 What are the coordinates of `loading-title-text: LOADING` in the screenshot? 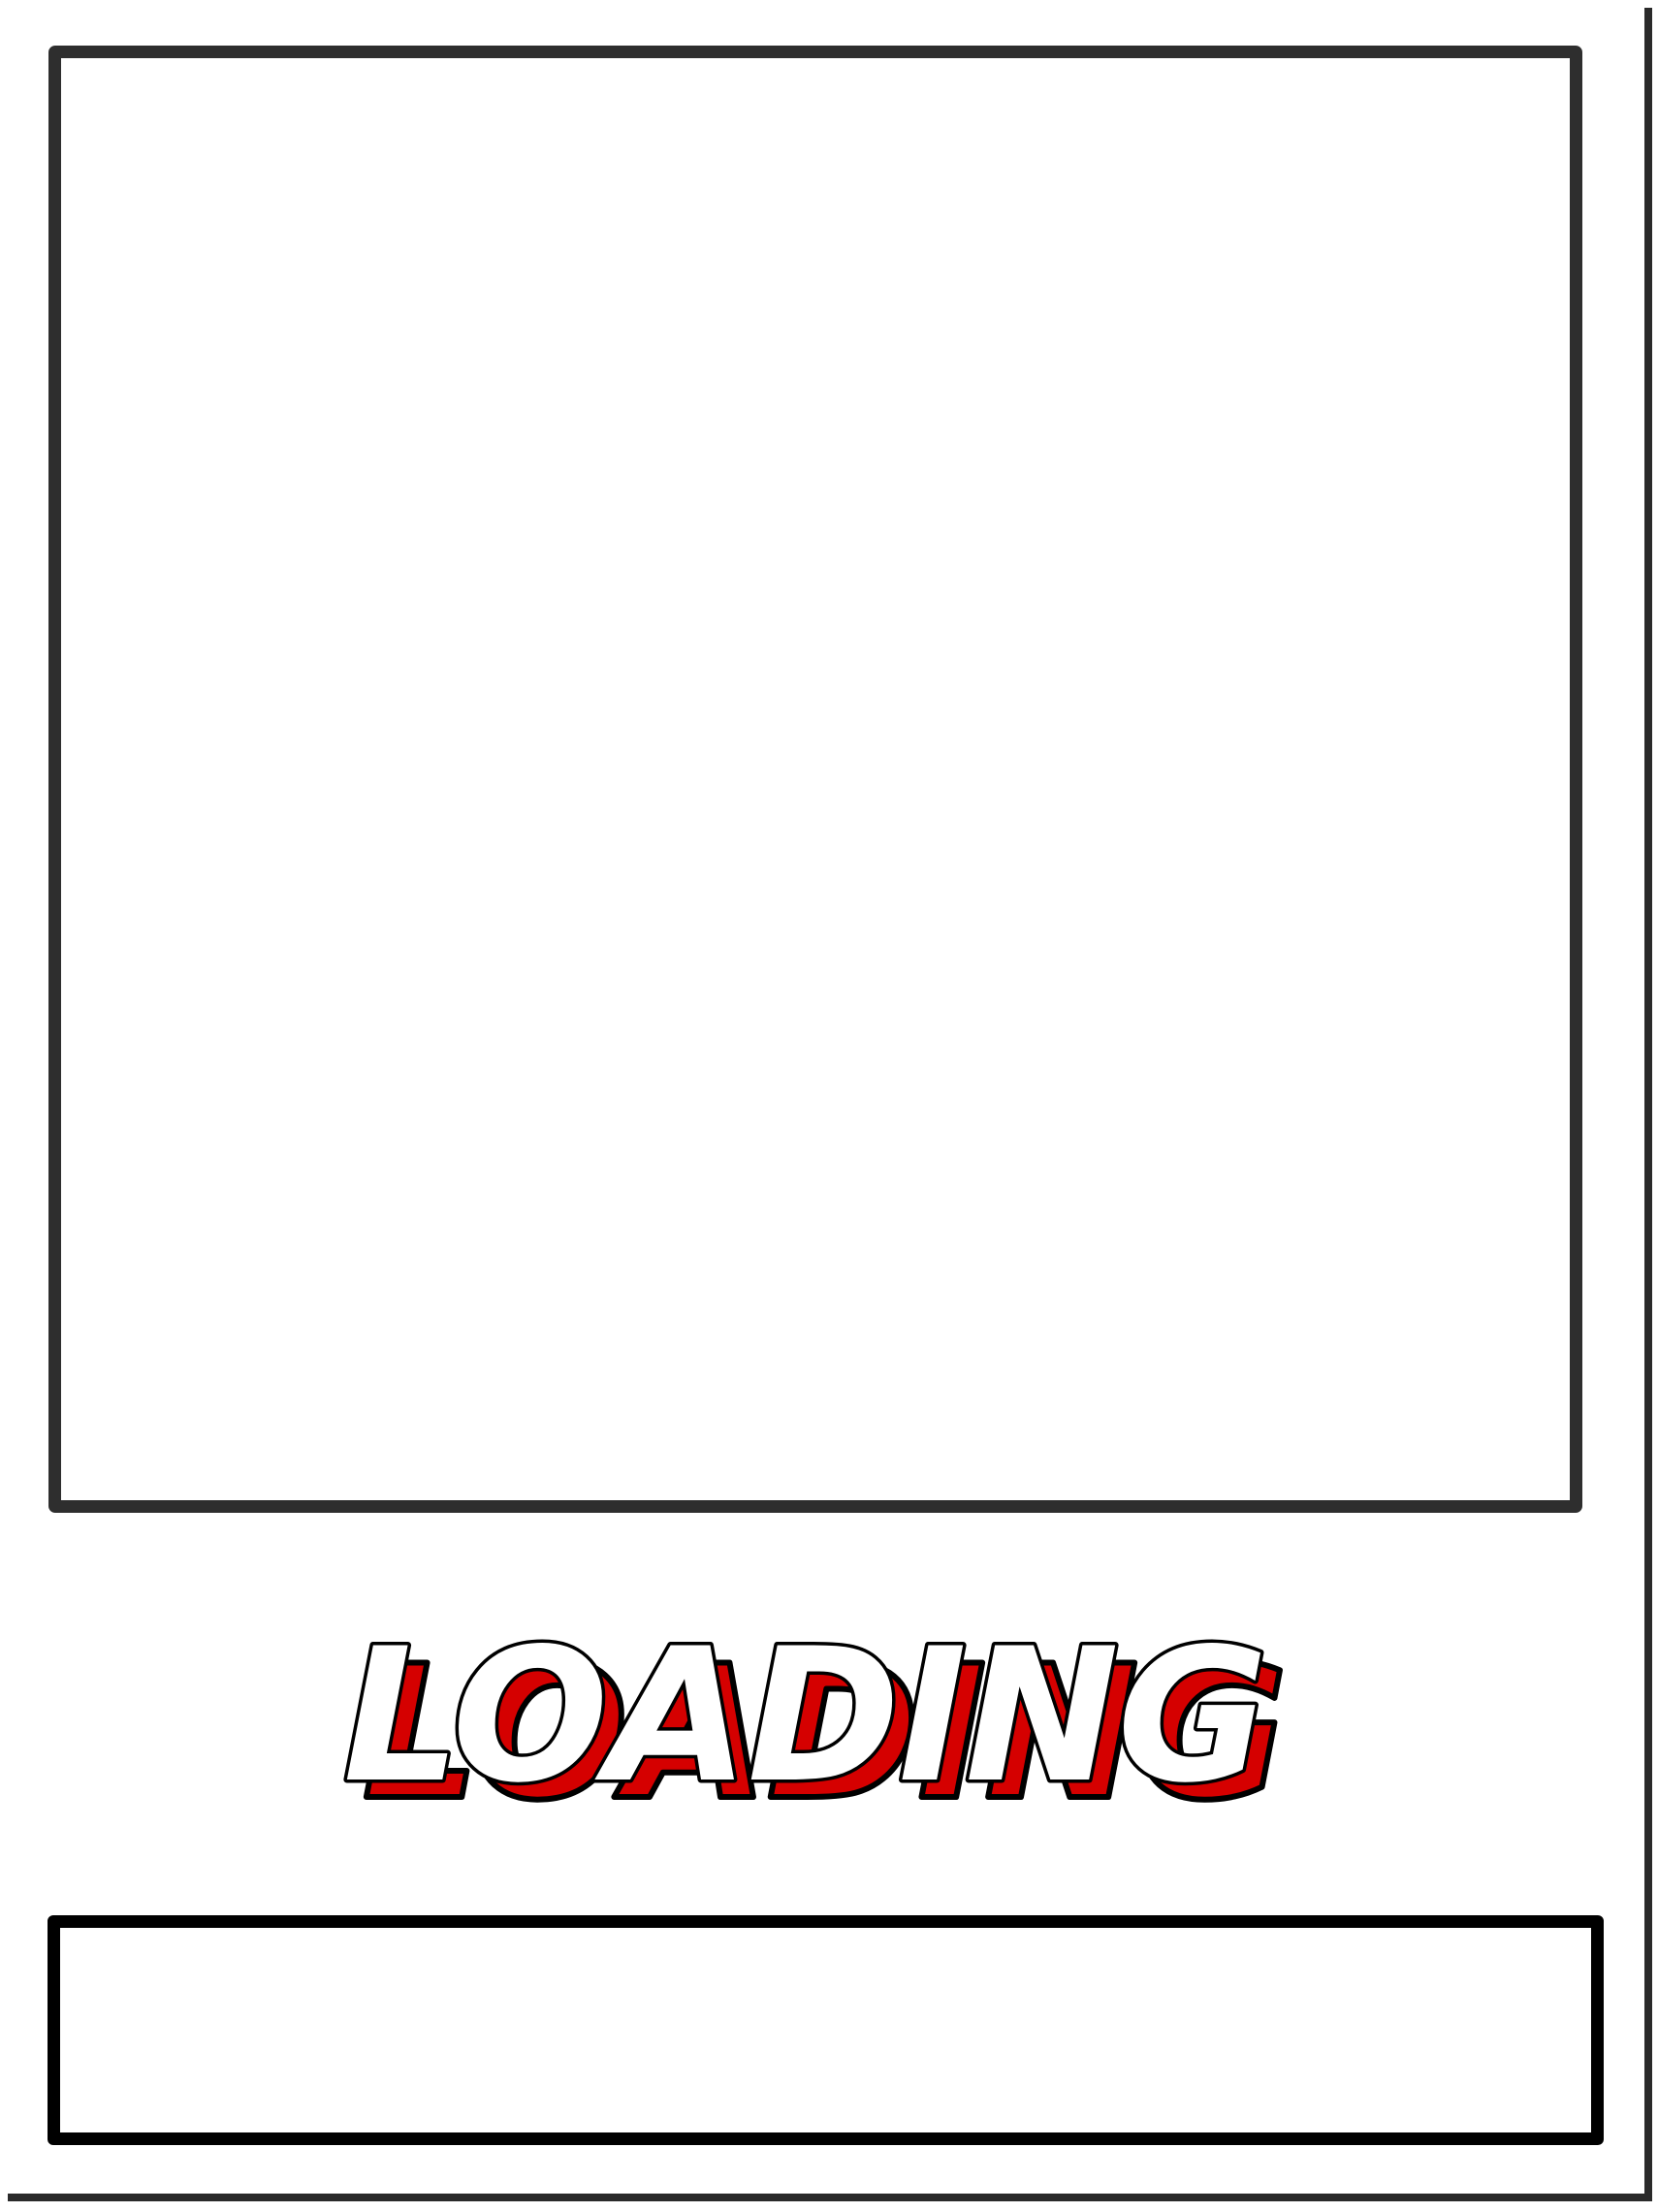 It's located at (804, 1716).